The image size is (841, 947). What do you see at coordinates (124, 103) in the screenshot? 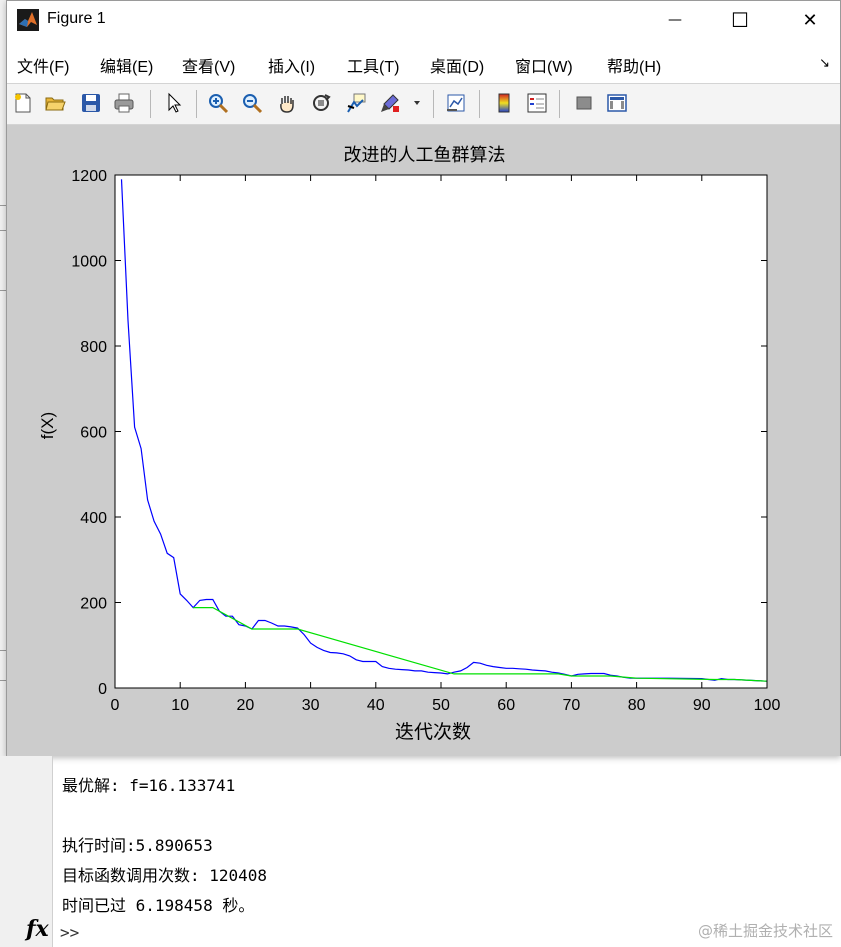
I see `print-icon` at bounding box center [124, 103].